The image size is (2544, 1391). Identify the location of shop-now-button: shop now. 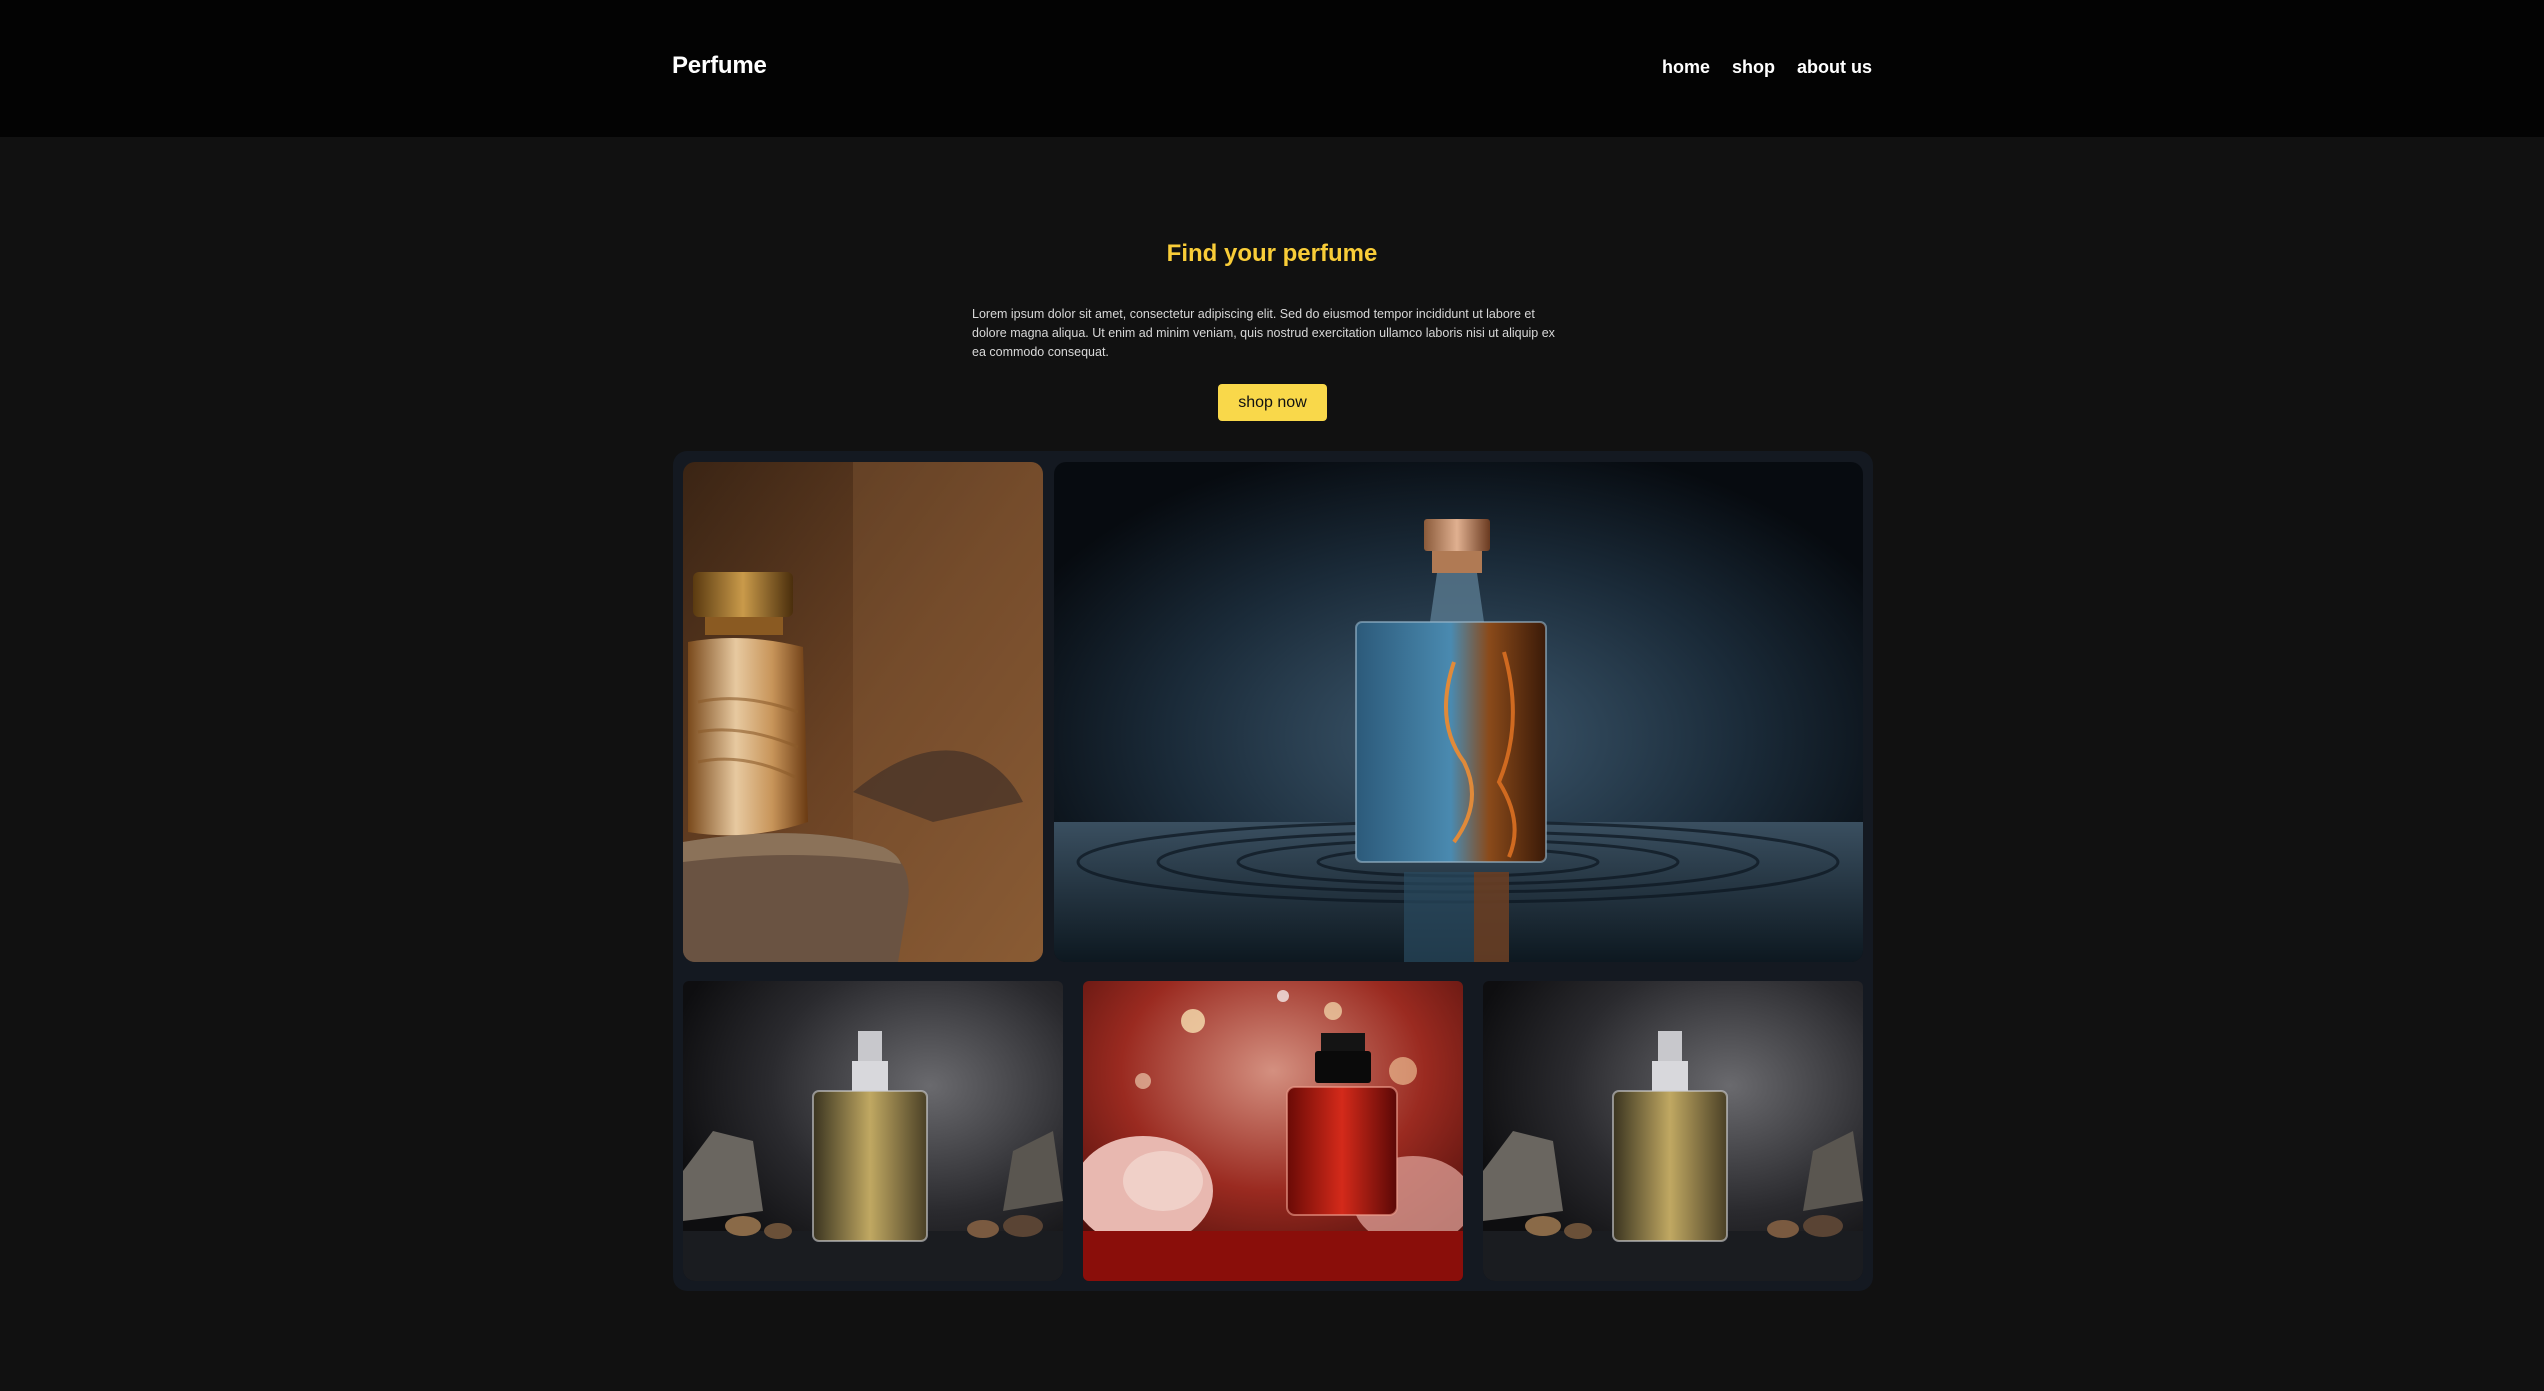
(1272, 402).